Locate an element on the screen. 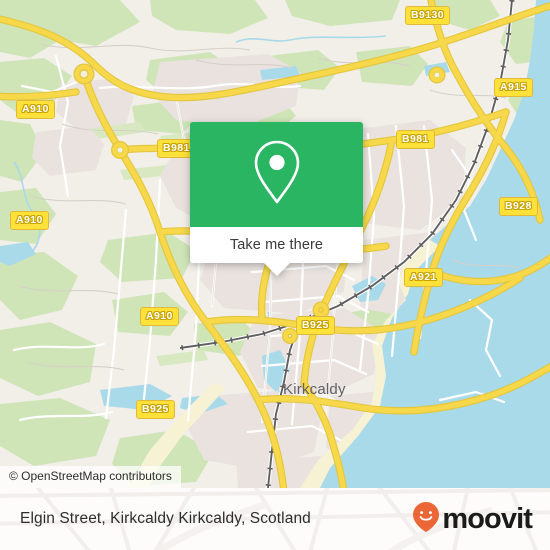 The image size is (550, 550). road-shield-b925-west: B925 is located at coordinates (155, 409).